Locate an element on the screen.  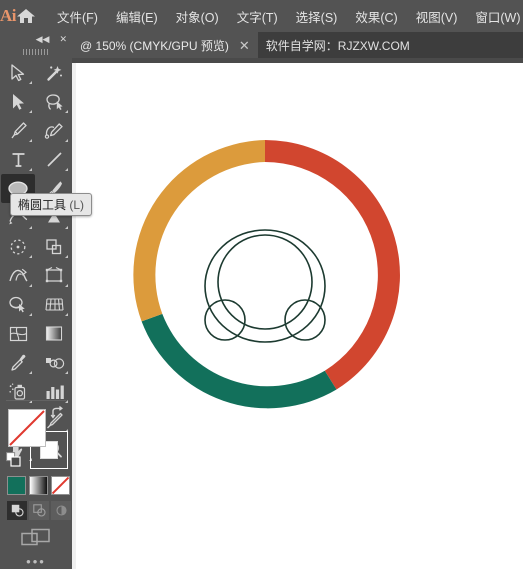
change-screen-mode is located at coordinates (36, 539).